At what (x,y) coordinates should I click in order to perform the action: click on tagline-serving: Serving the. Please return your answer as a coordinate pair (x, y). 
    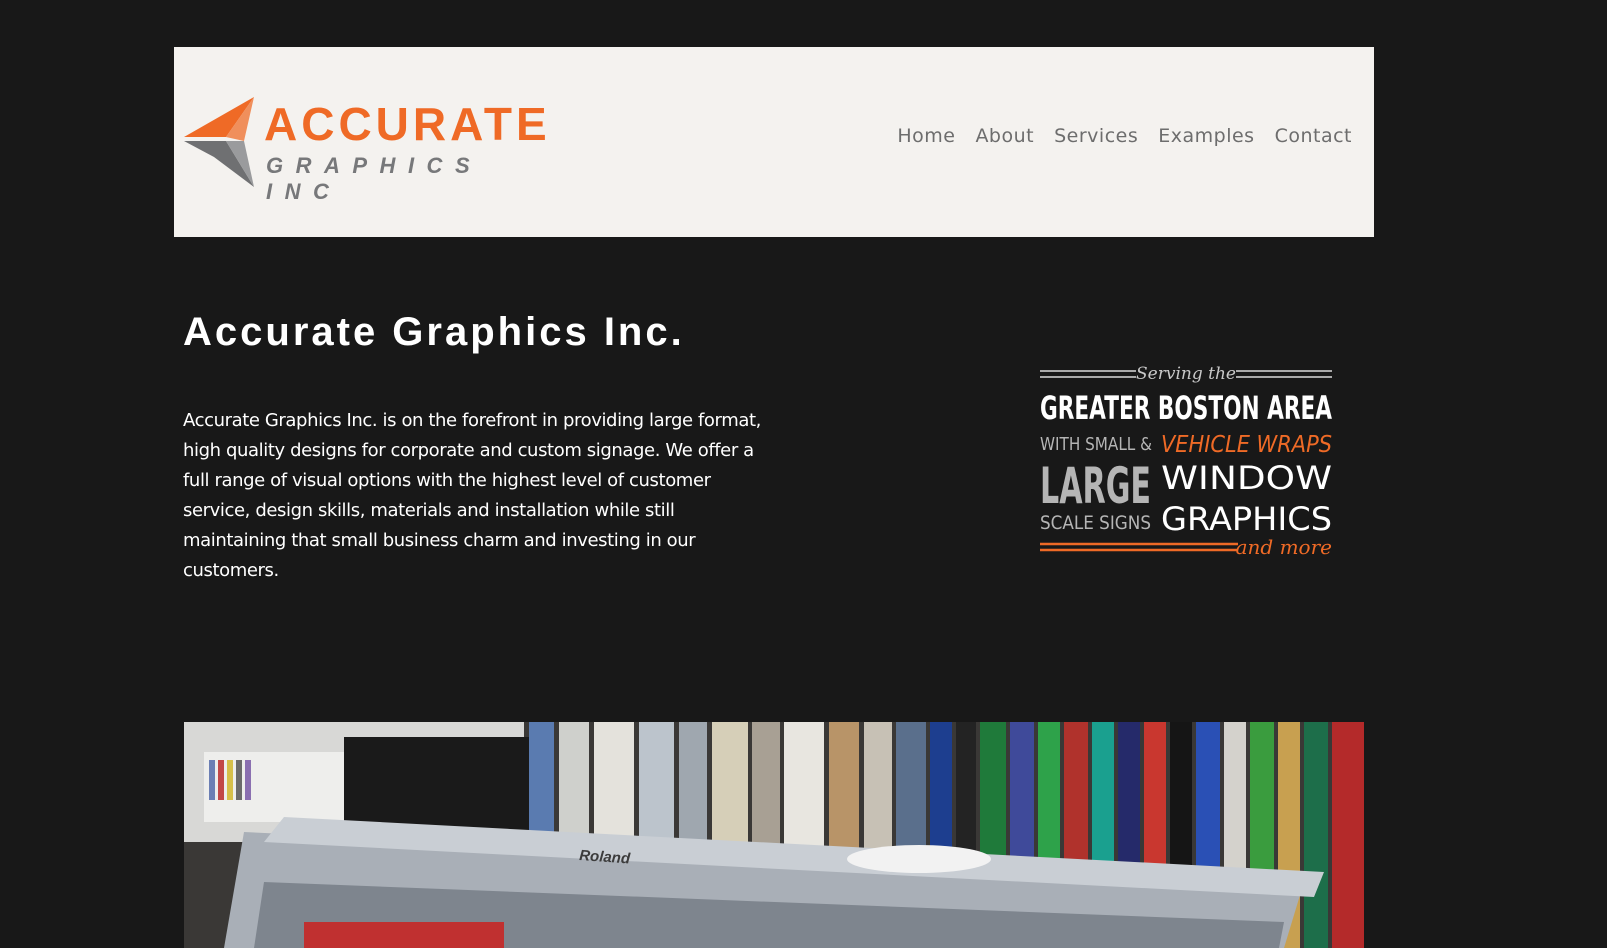
    Looking at the image, I should click on (1186, 374).